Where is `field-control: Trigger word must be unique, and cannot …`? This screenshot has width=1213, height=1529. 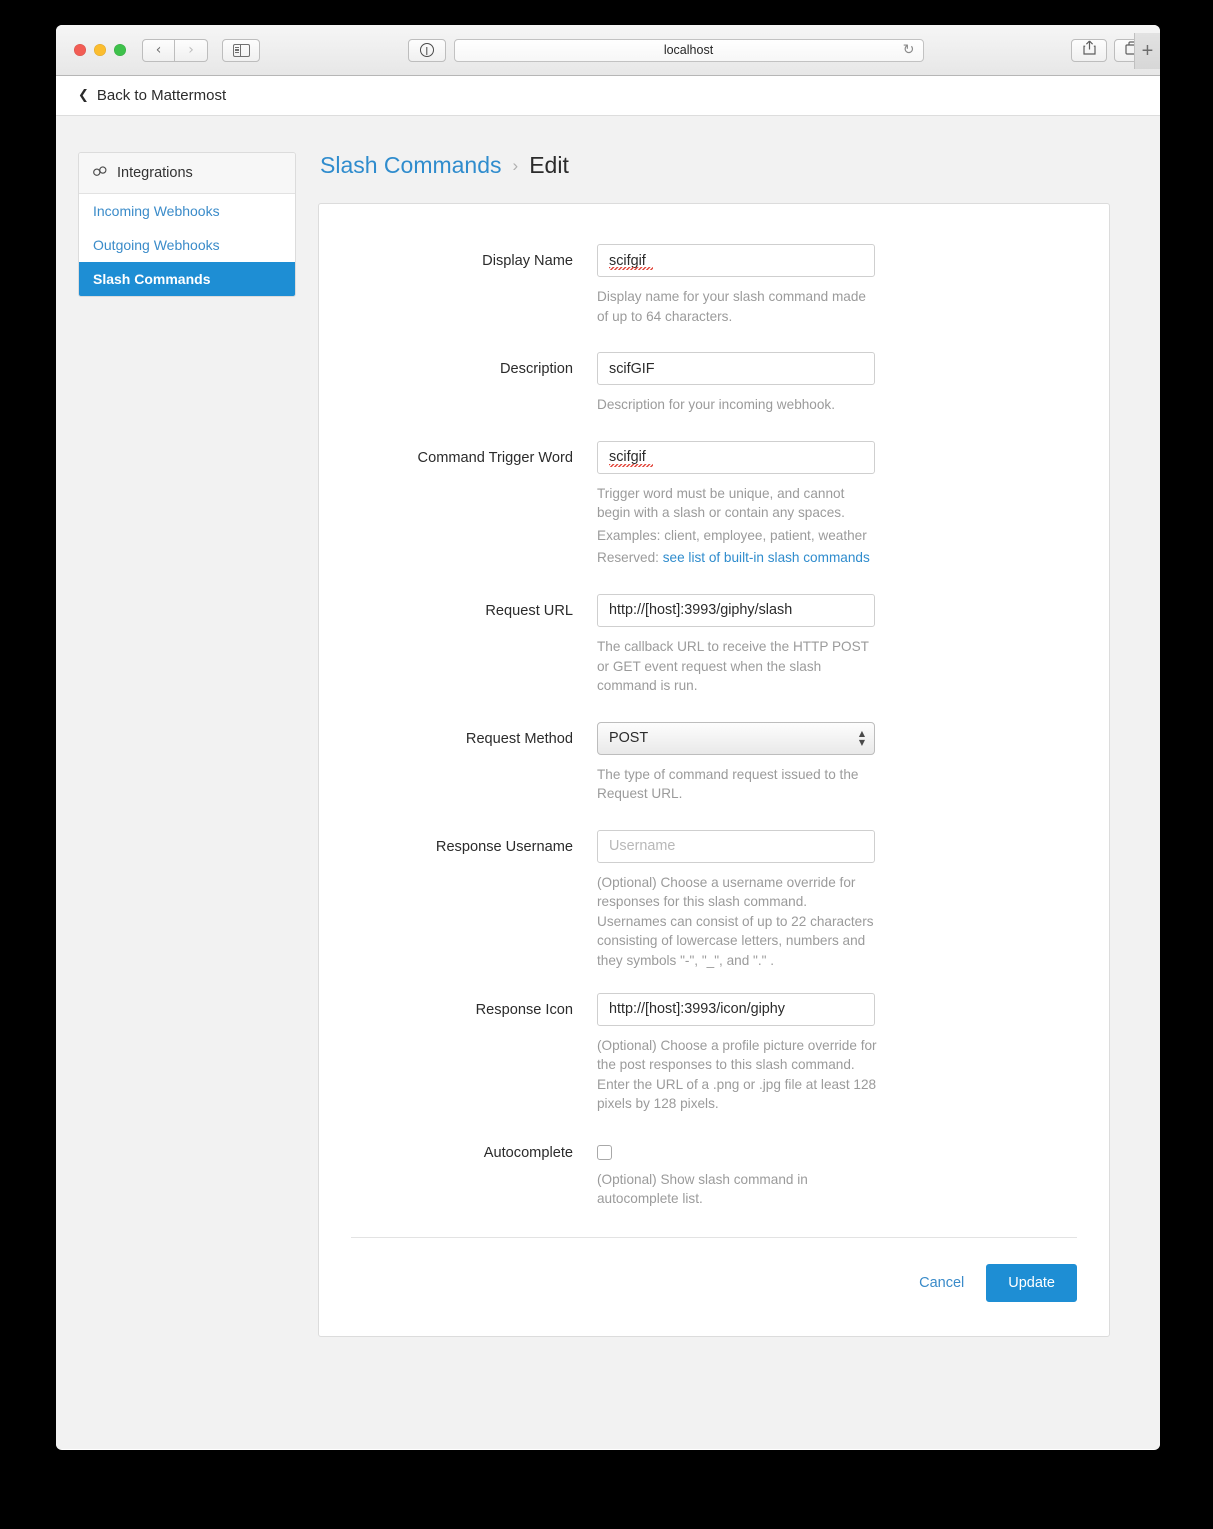
field-control: Trigger word must be unique, and cannot … is located at coordinates (737, 504).